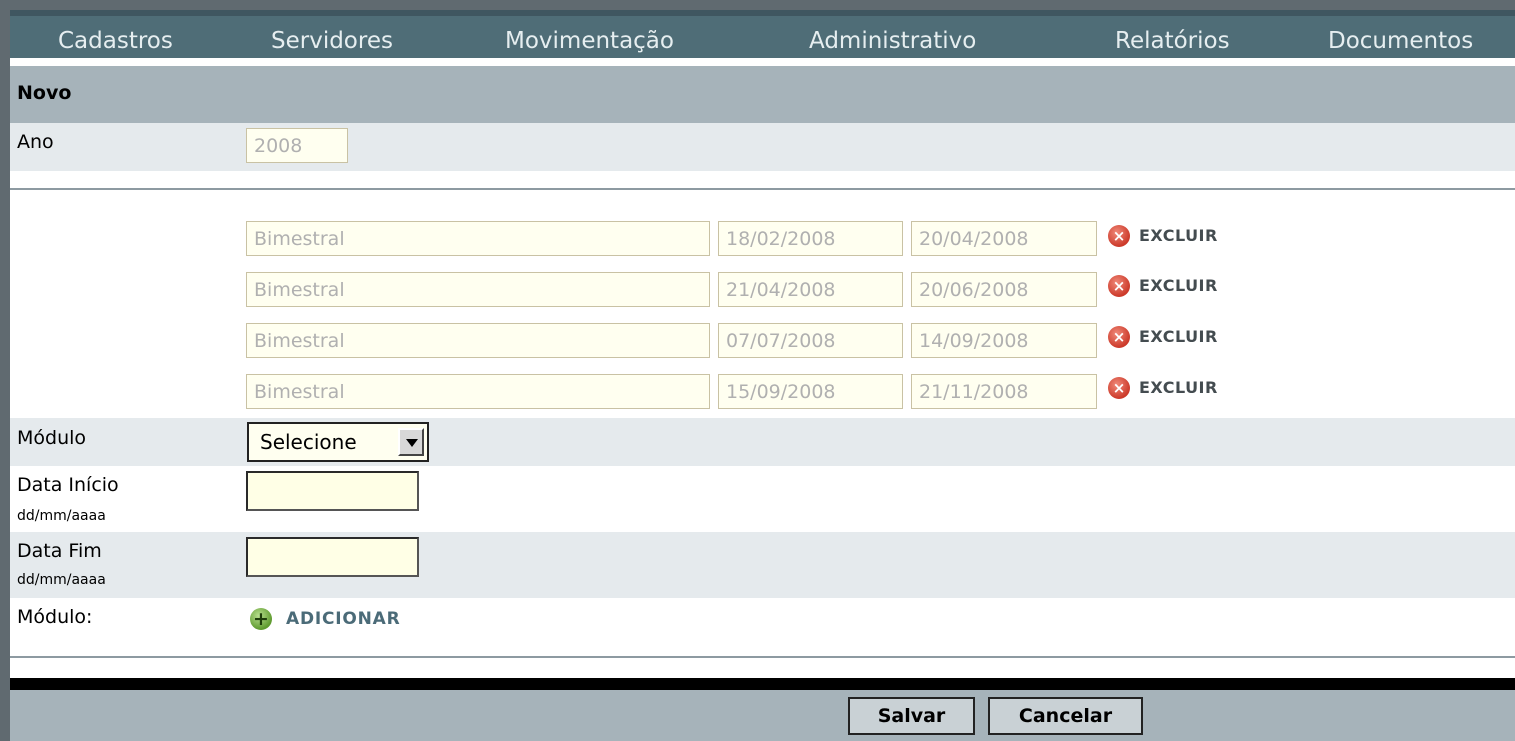 The image size is (1515, 741). I want to click on adicionar-label: ADICIONAR, so click(343, 619).